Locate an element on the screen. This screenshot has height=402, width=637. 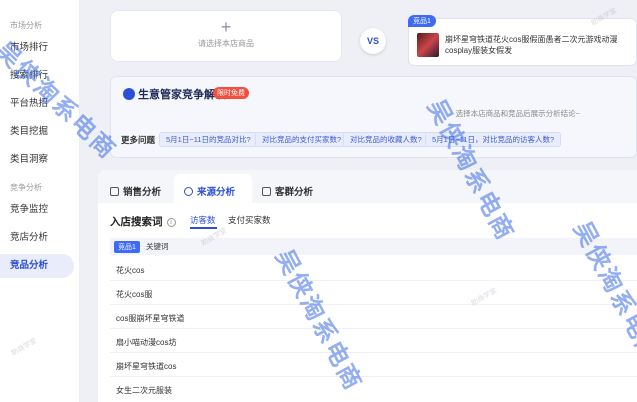
sidebar-item-market-rank: 市场排行 is located at coordinates (37, 48).